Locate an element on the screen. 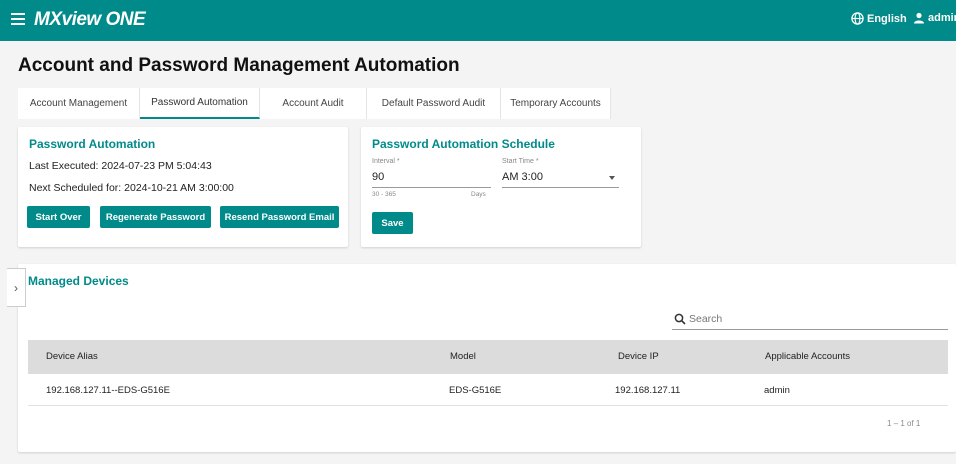  chevron-right-icon: › is located at coordinates (16, 287).